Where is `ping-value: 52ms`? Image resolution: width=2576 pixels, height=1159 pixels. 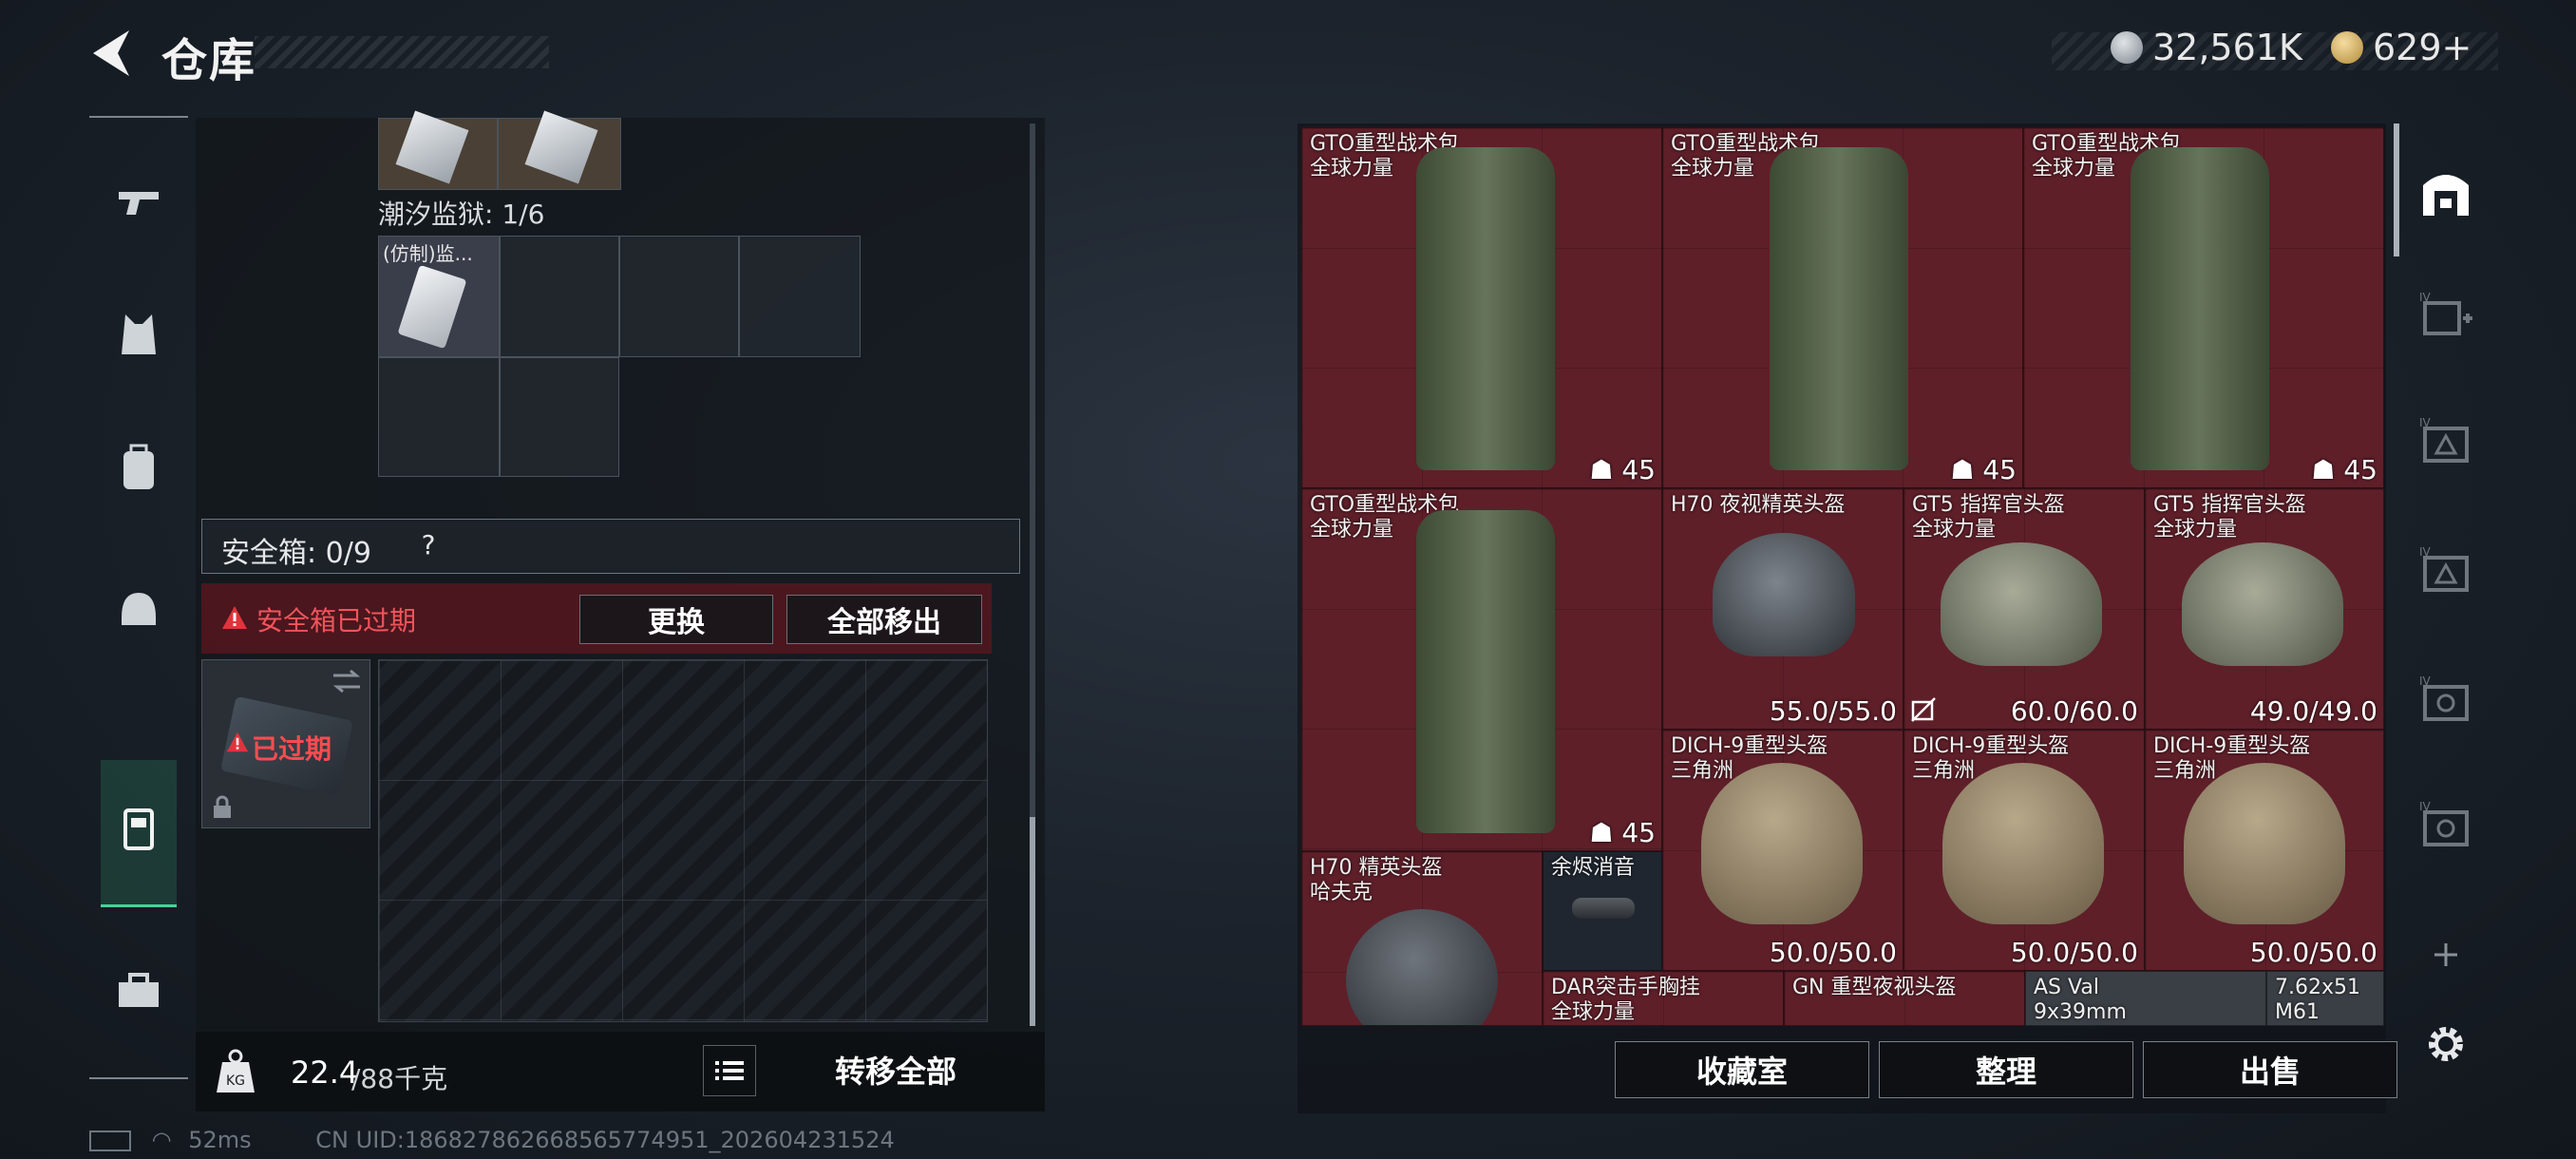 ping-value: 52ms is located at coordinates (220, 1140).